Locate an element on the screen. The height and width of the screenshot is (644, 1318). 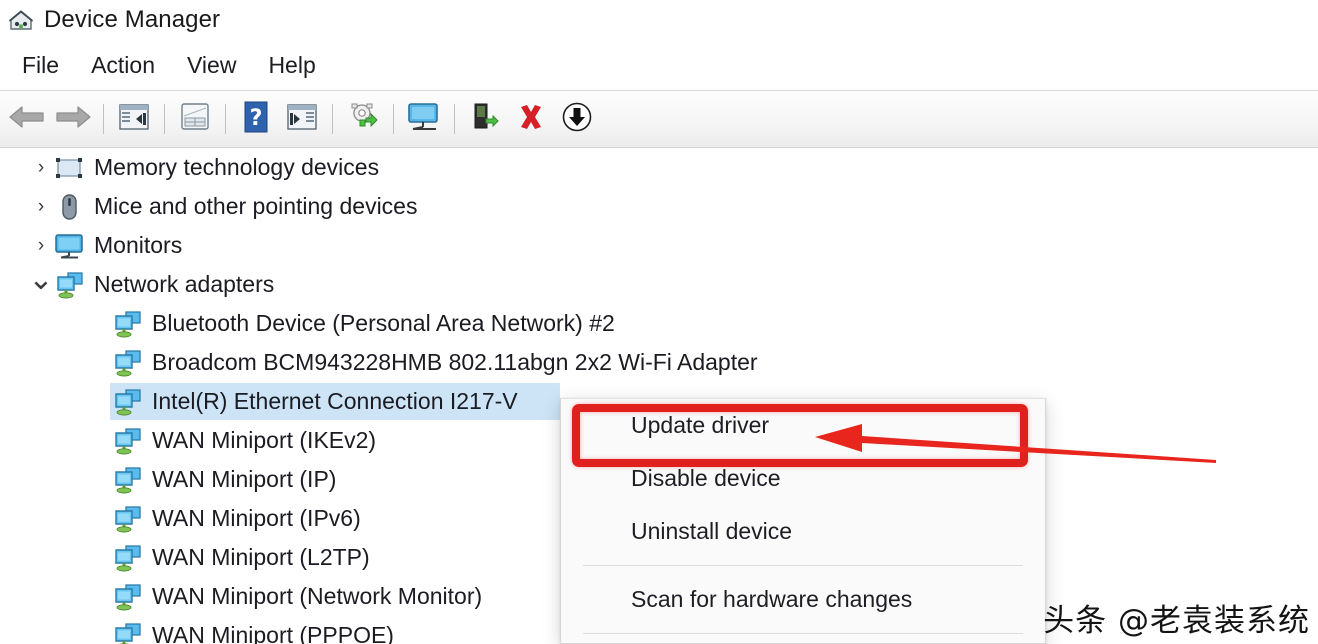
toolbar-action-pane-button is located at coordinates (302, 119).